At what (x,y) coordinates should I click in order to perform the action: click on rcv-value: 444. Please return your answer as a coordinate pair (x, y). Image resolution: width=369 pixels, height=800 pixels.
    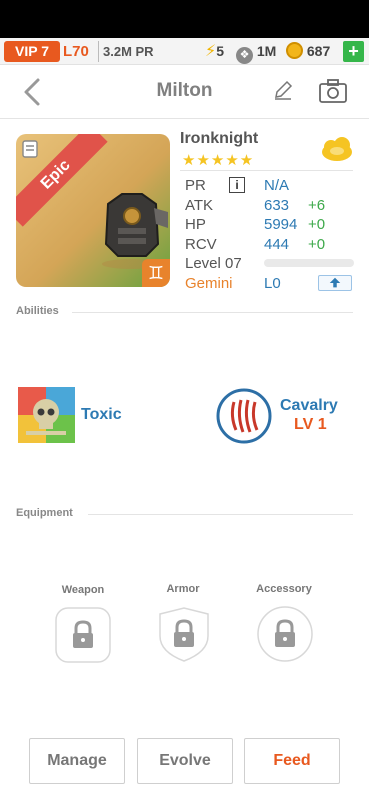
    Looking at the image, I should click on (277, 244).